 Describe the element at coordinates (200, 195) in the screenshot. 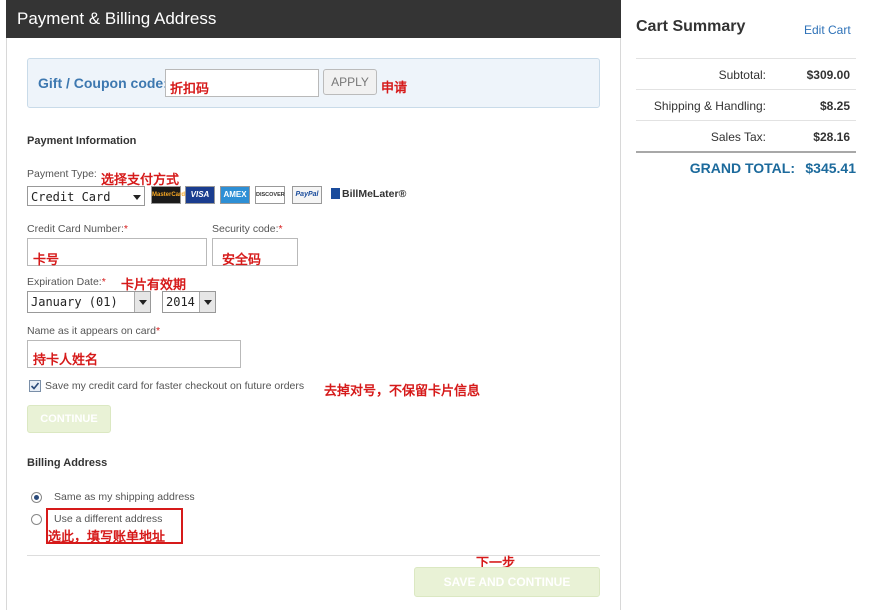

I see `visa-icon: VISA` at that location.